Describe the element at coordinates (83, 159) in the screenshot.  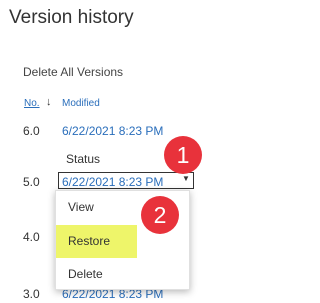
I see `status-label: Status` at that location.